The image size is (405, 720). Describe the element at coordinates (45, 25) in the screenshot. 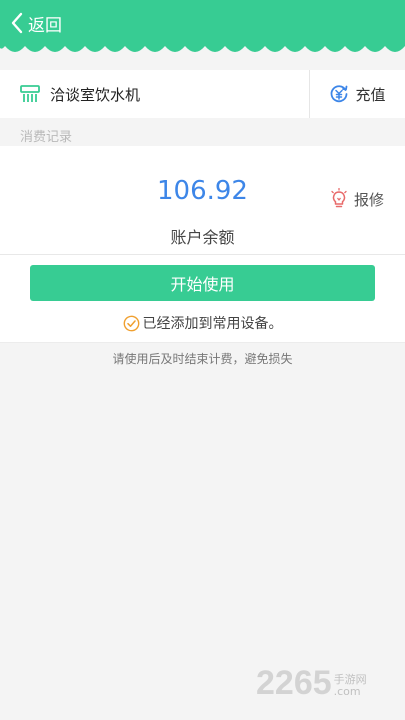

I see `back-label: 返回` at that location.